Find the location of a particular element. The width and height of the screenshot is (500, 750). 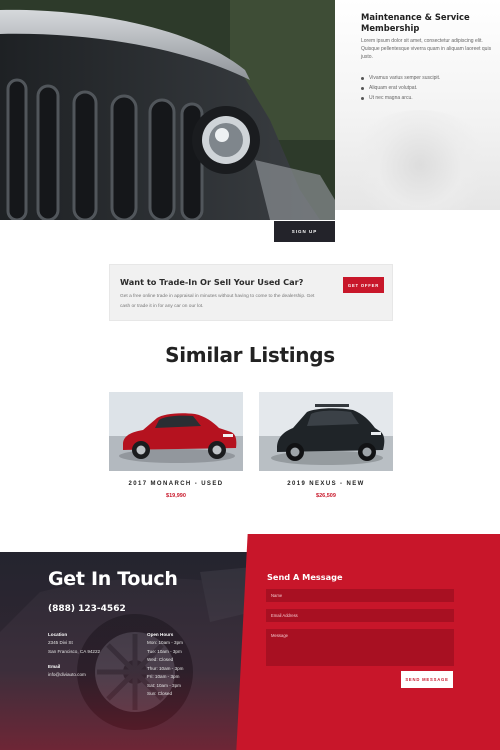

open-hours-label: Open Hours is located at coordinates (160, 634).